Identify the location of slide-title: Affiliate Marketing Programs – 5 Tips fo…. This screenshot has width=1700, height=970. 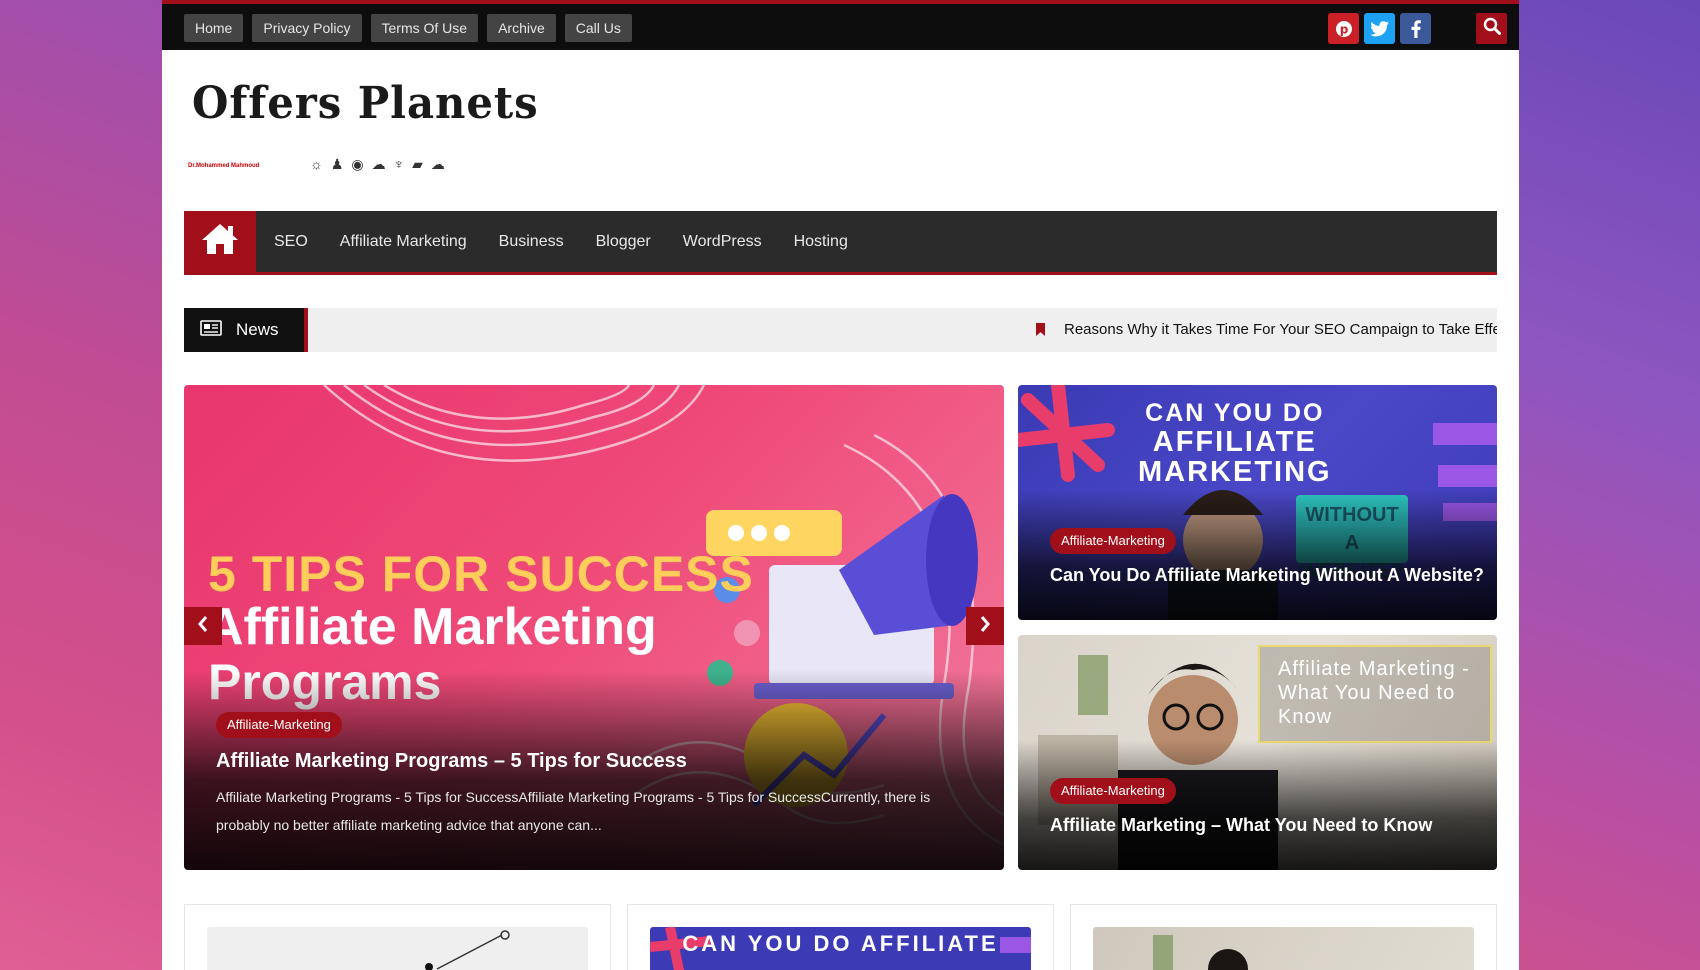
(451, 761).